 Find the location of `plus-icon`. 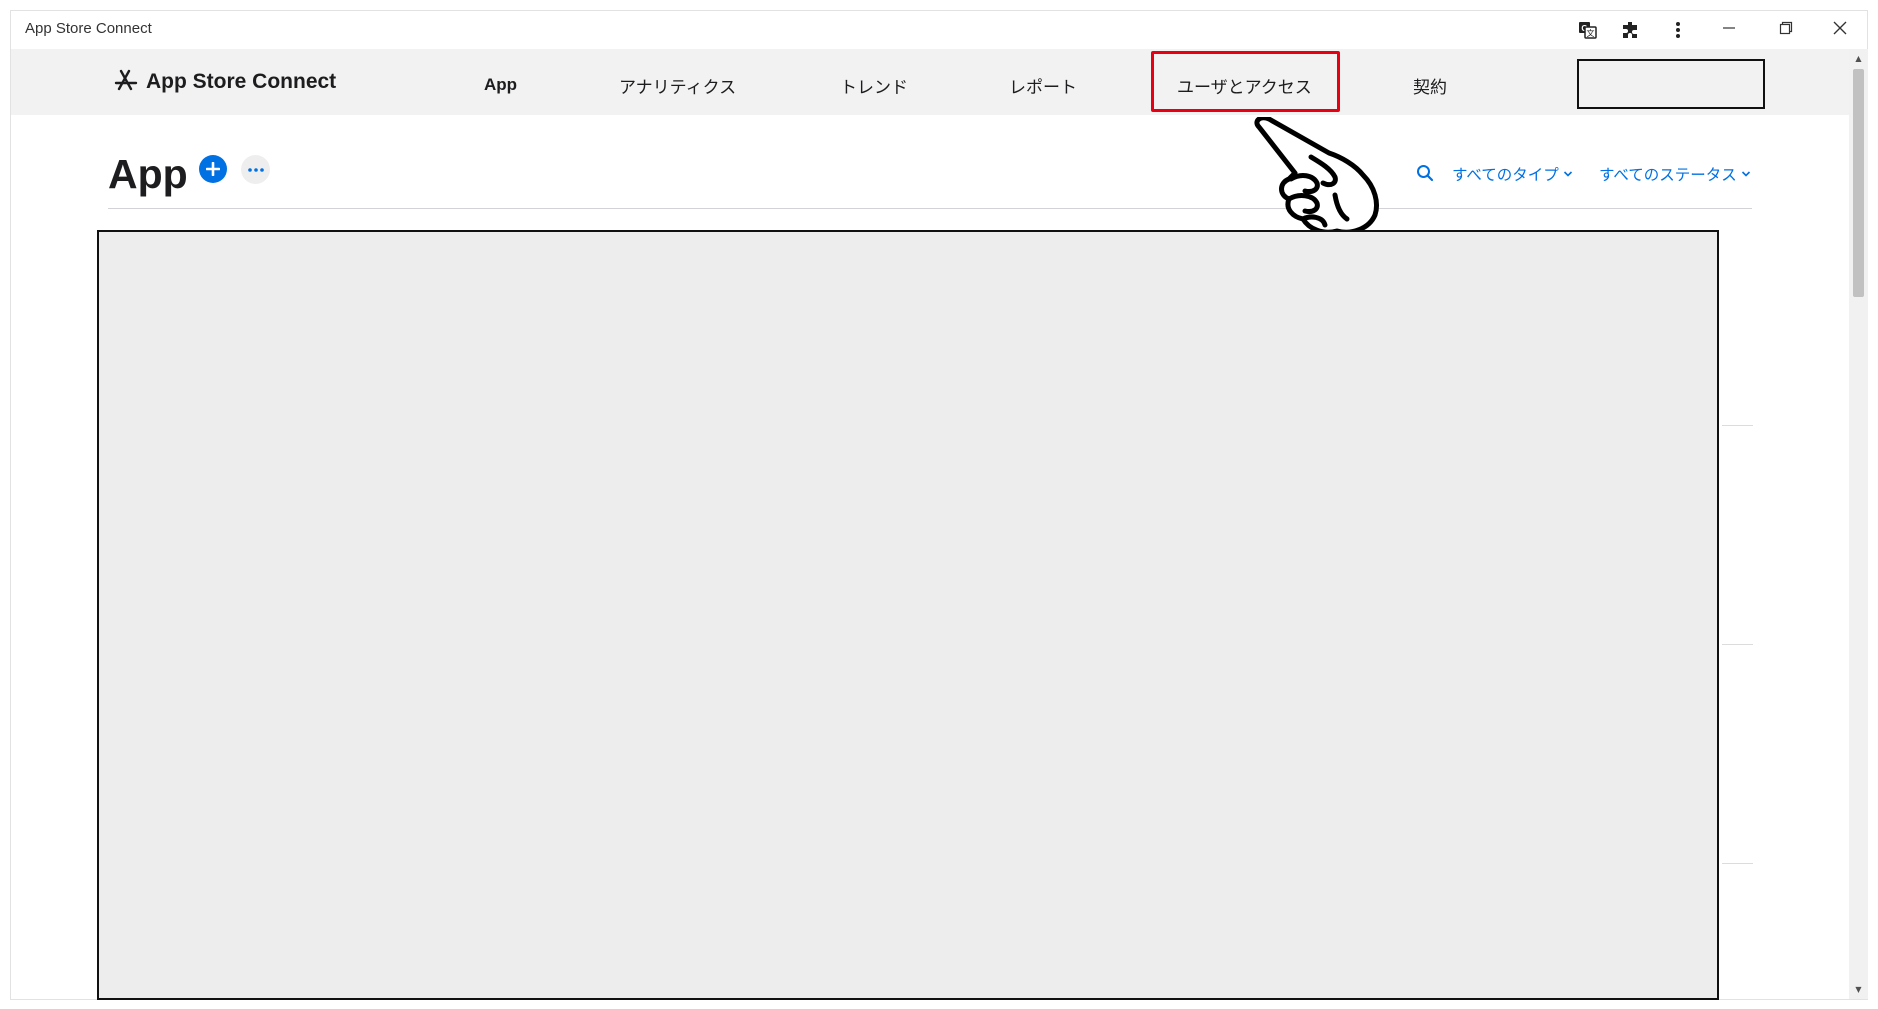

plus-icon is located at coordinates (213, 169).